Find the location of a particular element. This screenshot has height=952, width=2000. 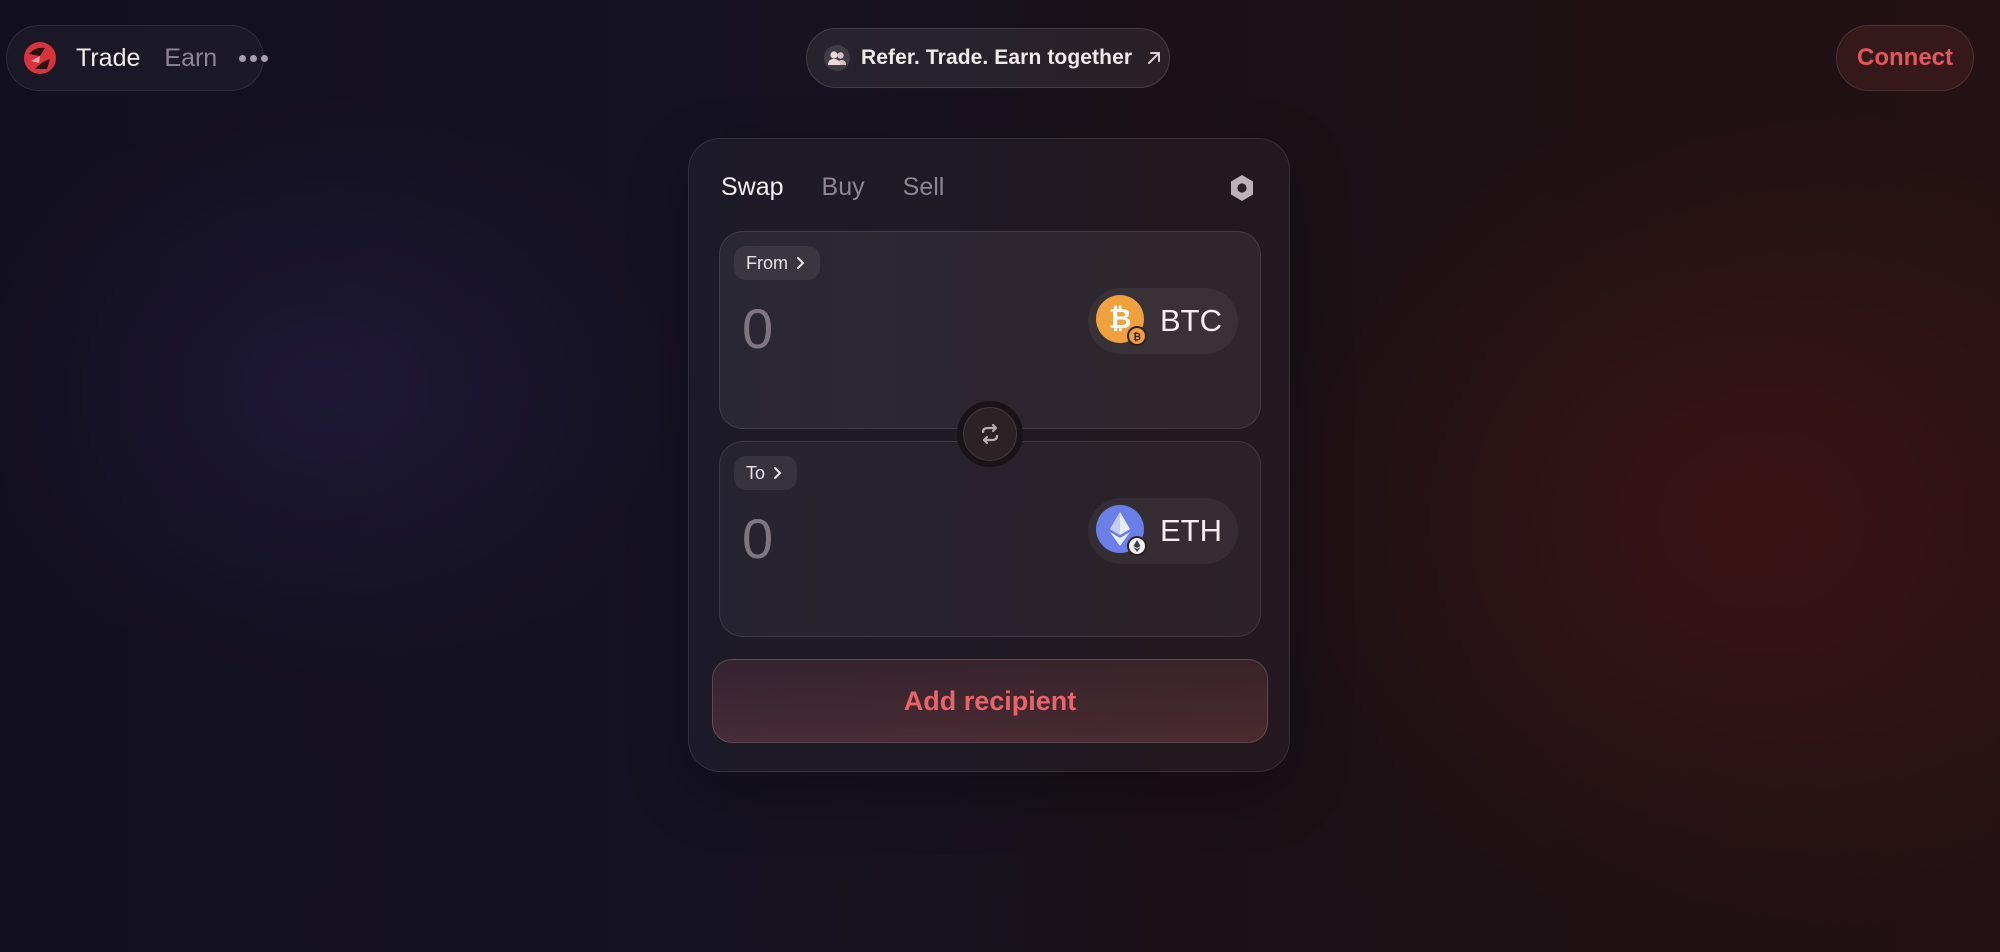

swap-arrows-icon is located at coordinates (990, 434).